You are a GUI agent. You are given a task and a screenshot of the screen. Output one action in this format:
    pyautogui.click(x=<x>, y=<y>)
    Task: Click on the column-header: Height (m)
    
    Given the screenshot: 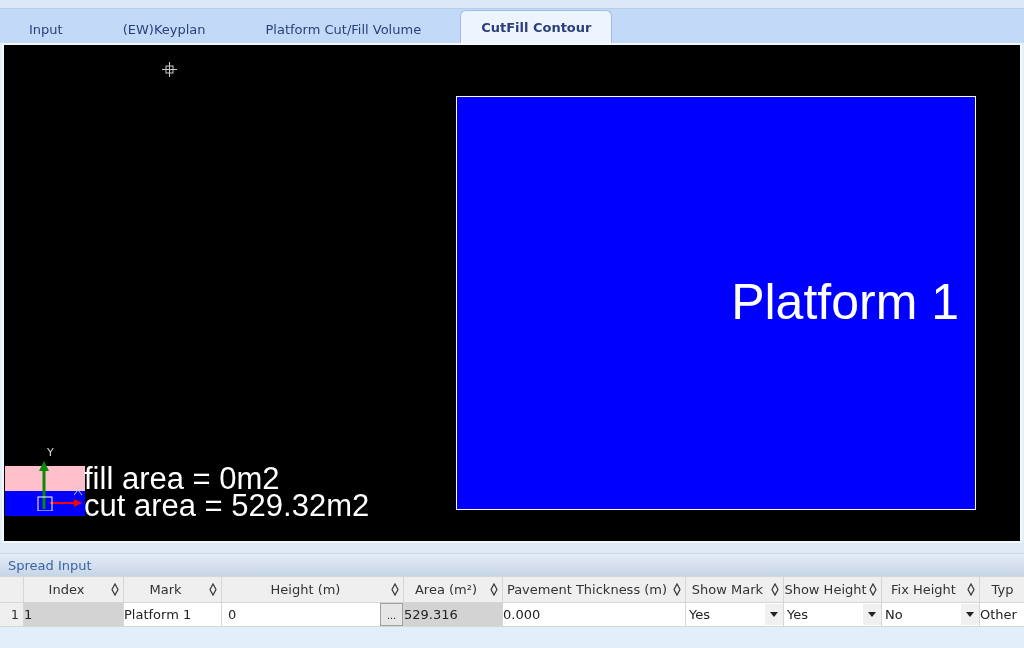 What is the action you would take?
    pyautogui.click(x=313, y=589)
    